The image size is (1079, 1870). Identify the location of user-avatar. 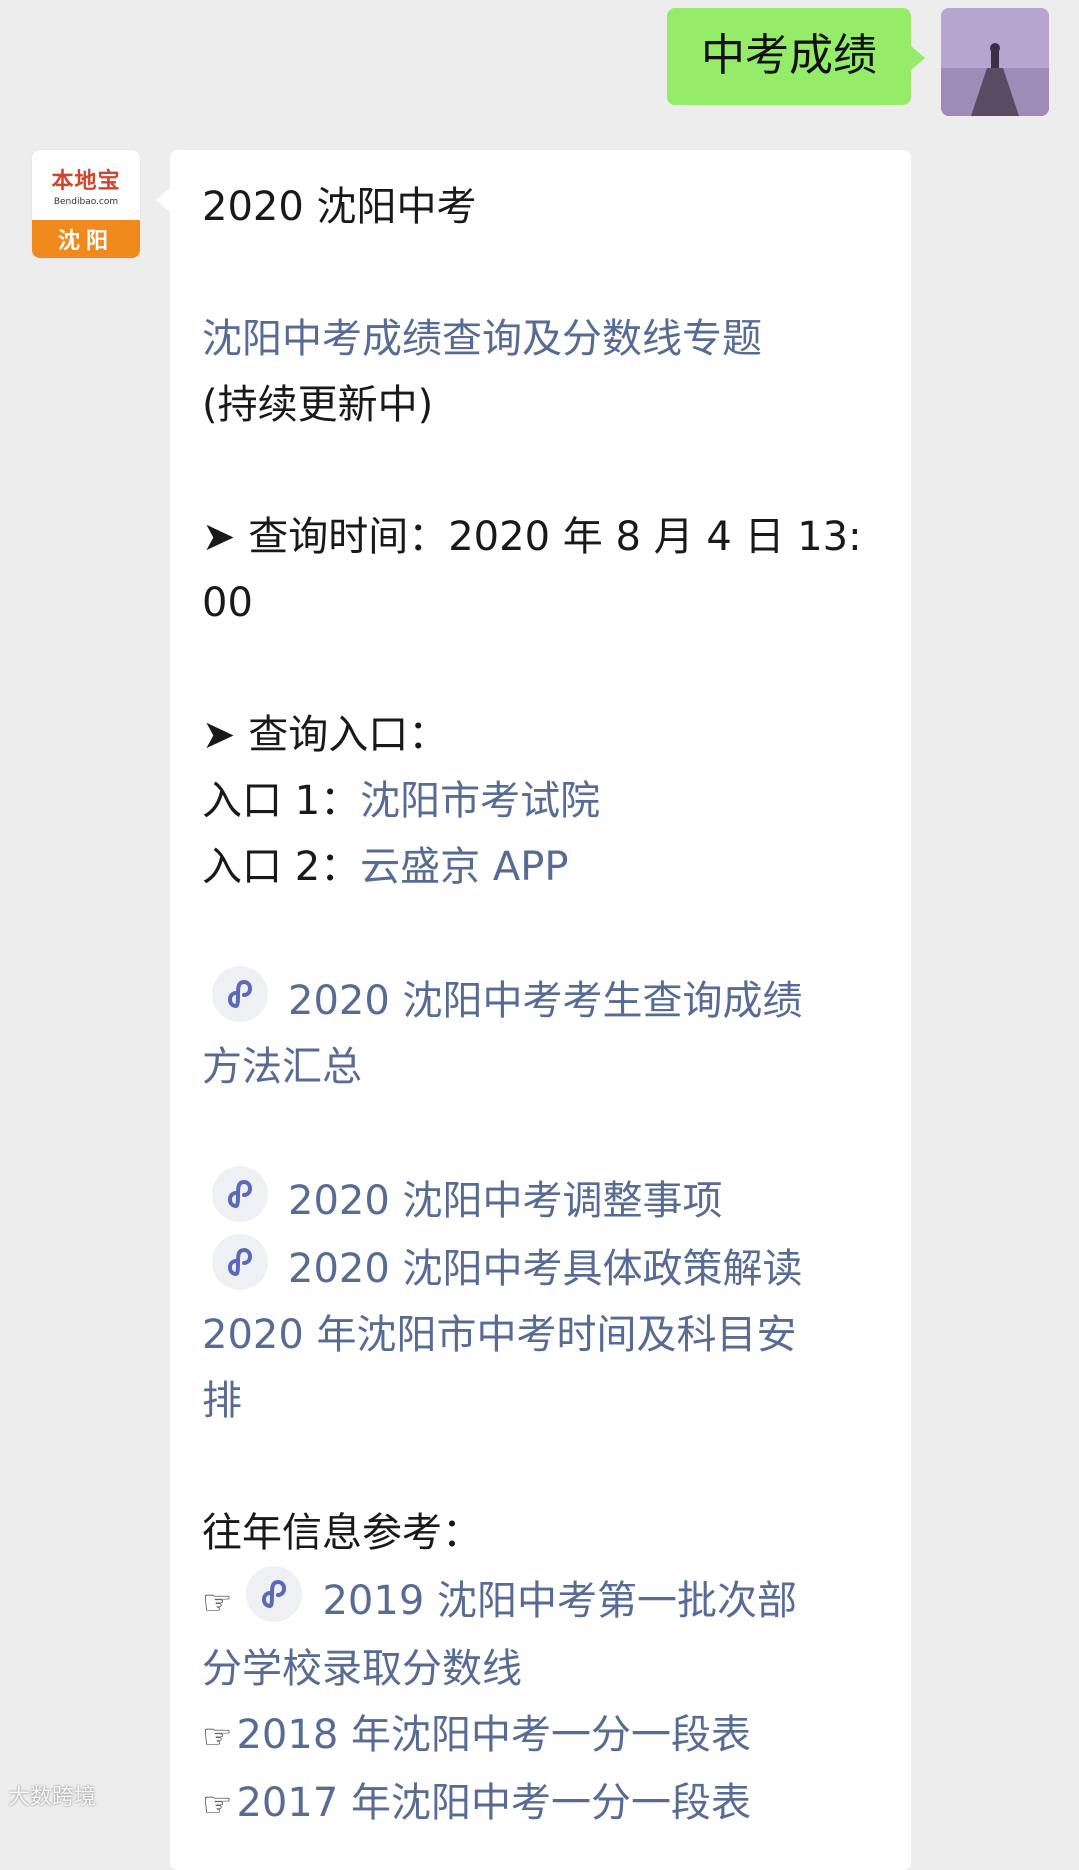
(995, 62).